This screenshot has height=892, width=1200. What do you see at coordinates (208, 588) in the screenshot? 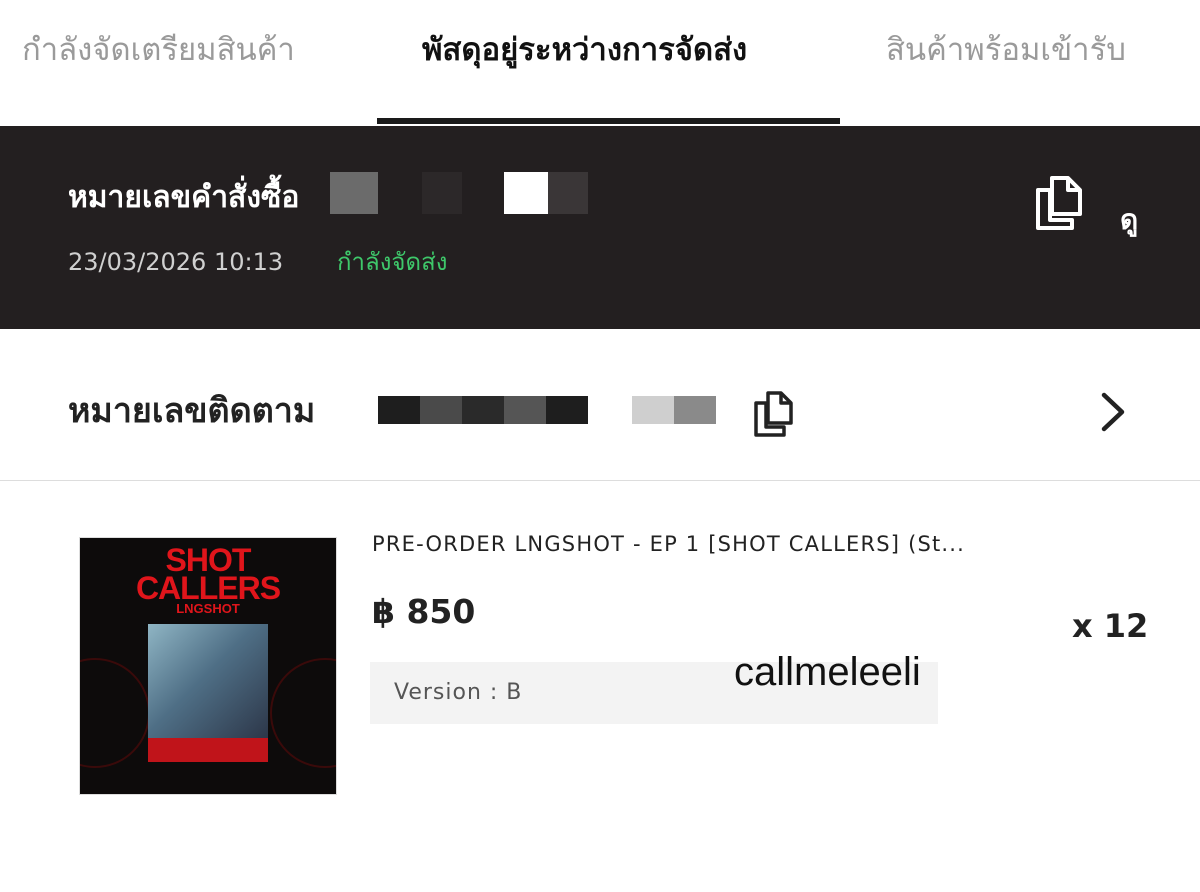
I see `album-cover-title: CALLERS` at bounding box center [208, 588].